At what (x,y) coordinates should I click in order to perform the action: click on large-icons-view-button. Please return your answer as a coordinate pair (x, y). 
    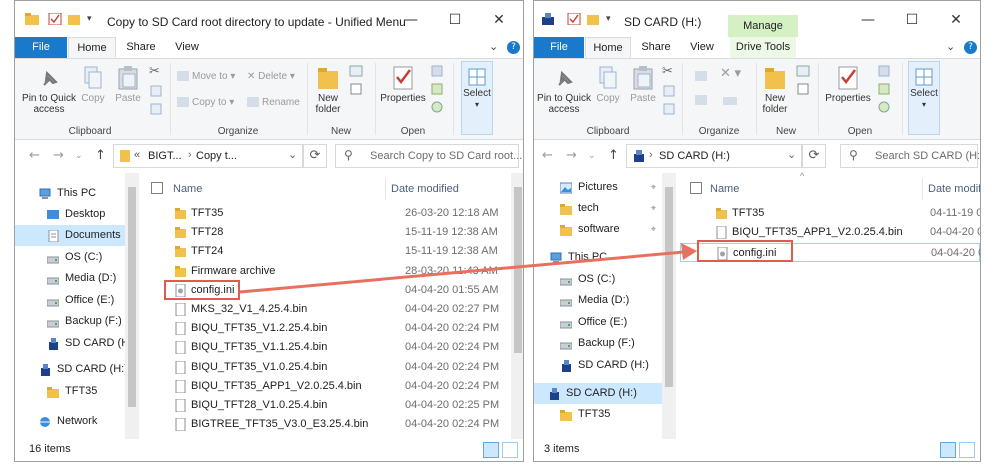
    Looking at the image, I should click on (967, 450).